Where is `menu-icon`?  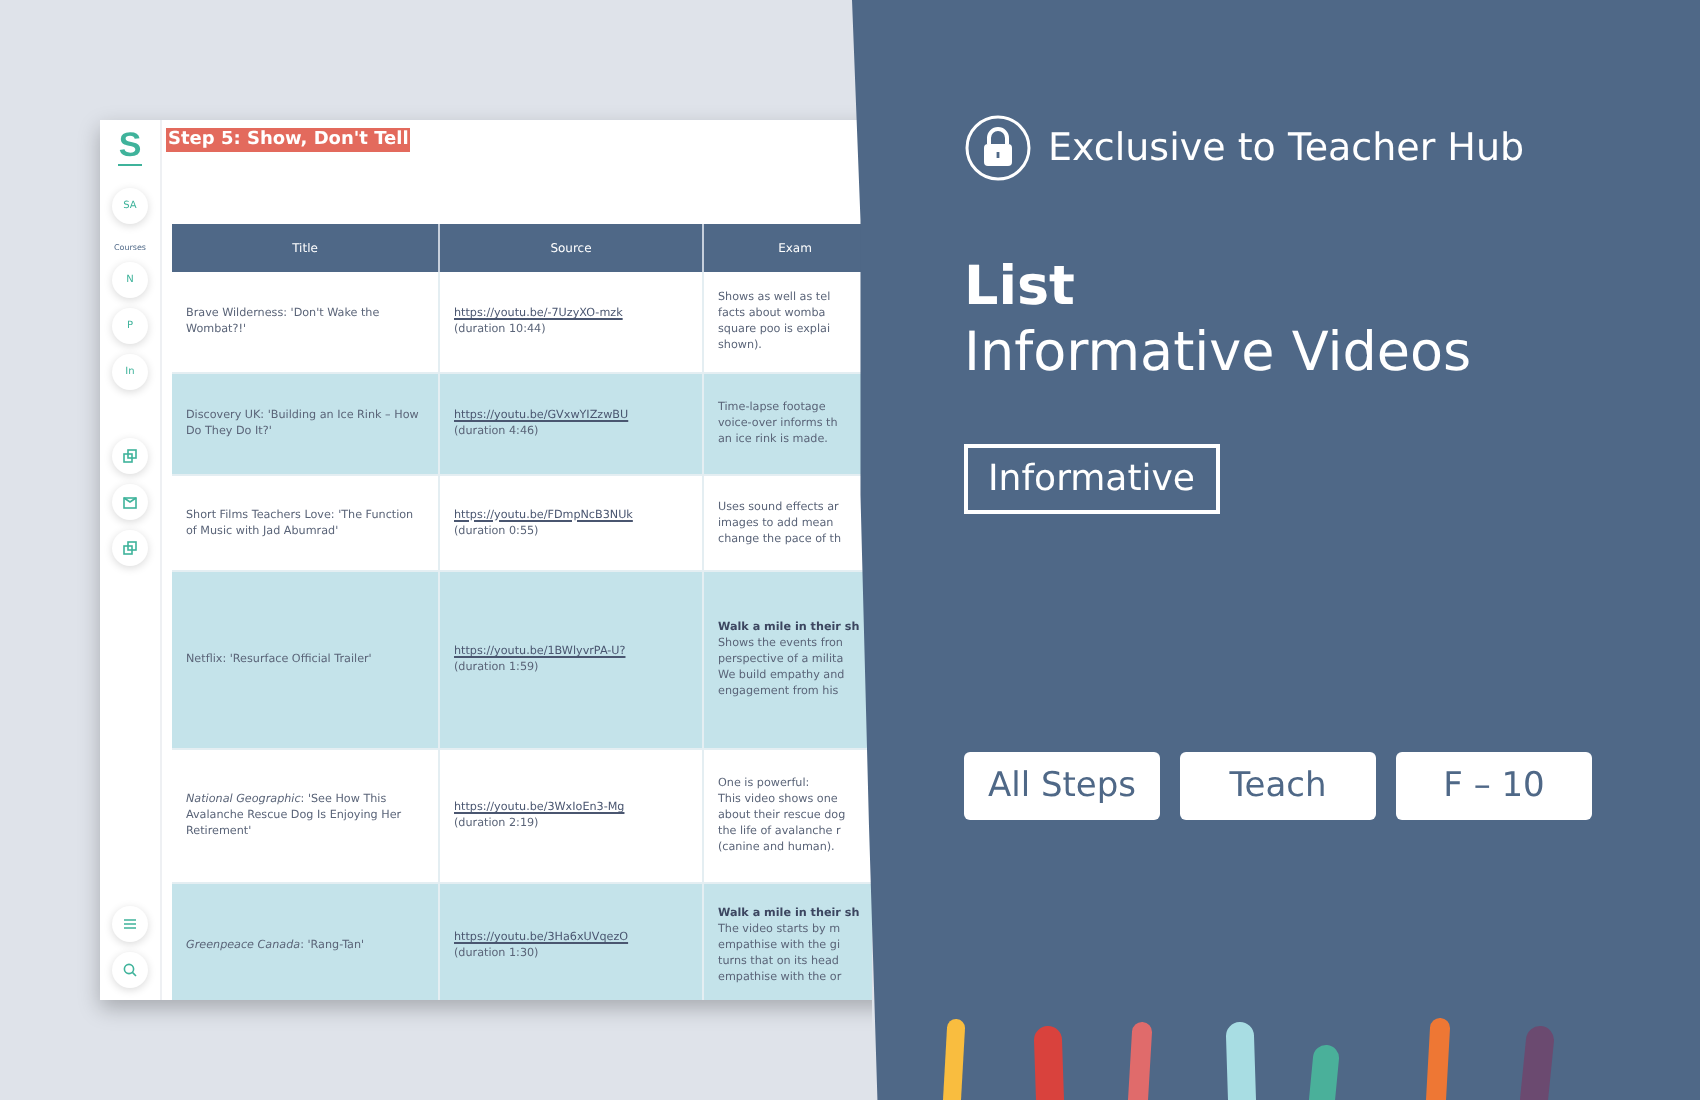
menu-icon is located at coordinates (130, 924).